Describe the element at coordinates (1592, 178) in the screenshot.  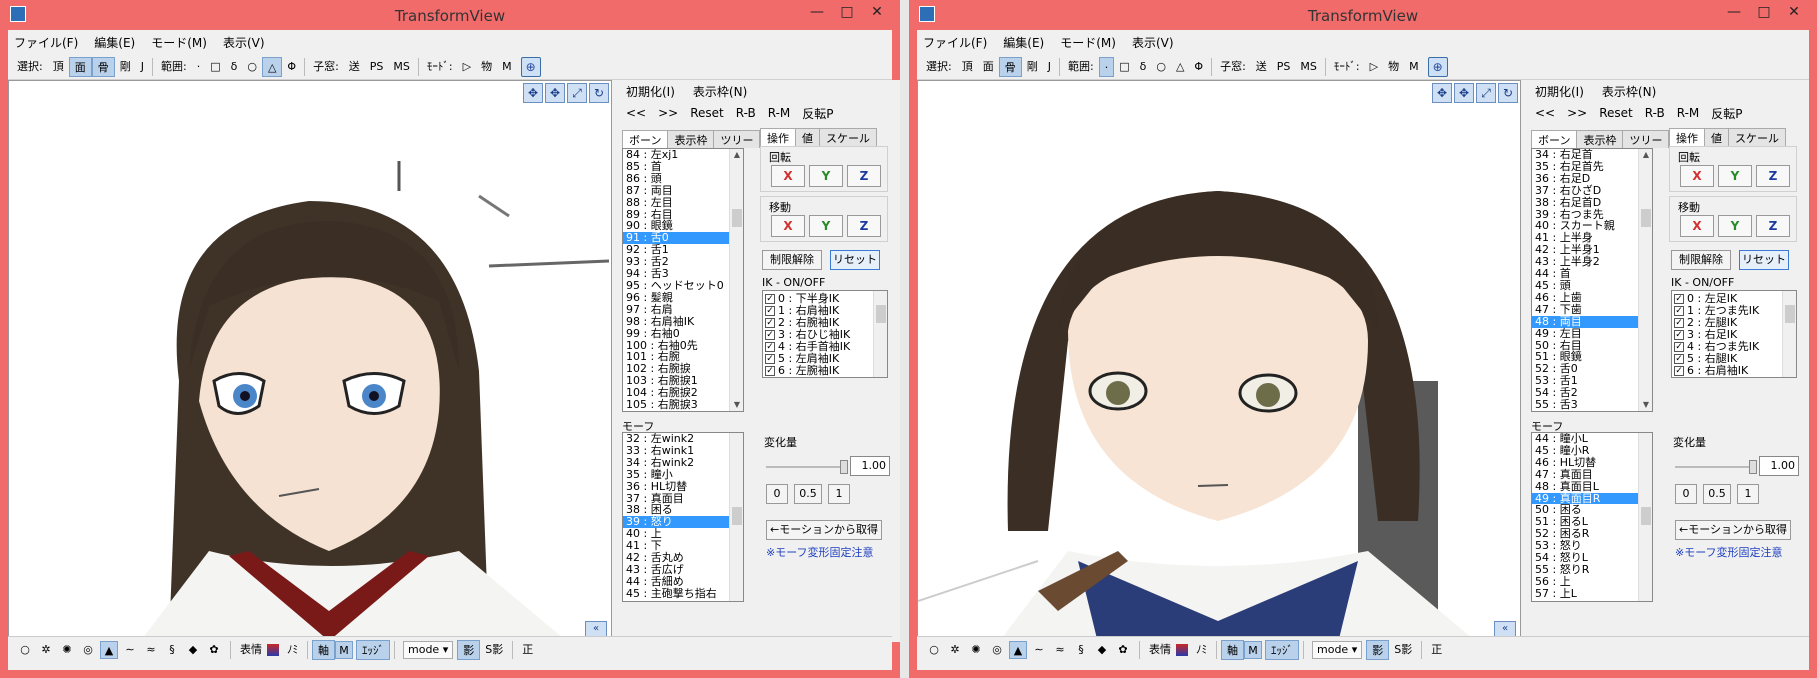
I see `list-item: 36 : 右足D` at that location.